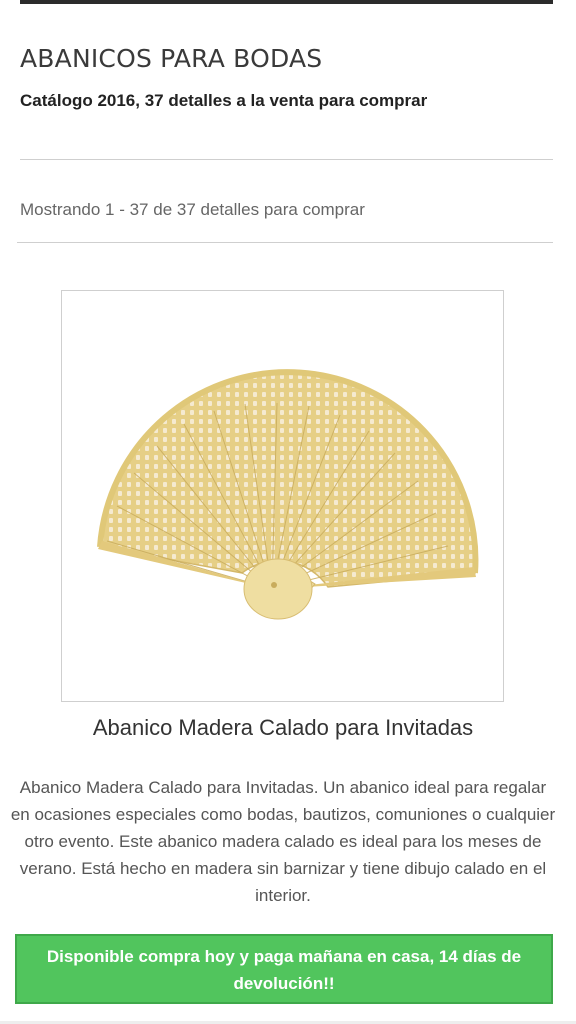 The height and width of the screenshot is (1024, 576). What do you see at coordinates (283, 728) in the screenshot?
I see `product-title: Abanico Madera Calado para Invitadas` at bounding box center [283, 728].